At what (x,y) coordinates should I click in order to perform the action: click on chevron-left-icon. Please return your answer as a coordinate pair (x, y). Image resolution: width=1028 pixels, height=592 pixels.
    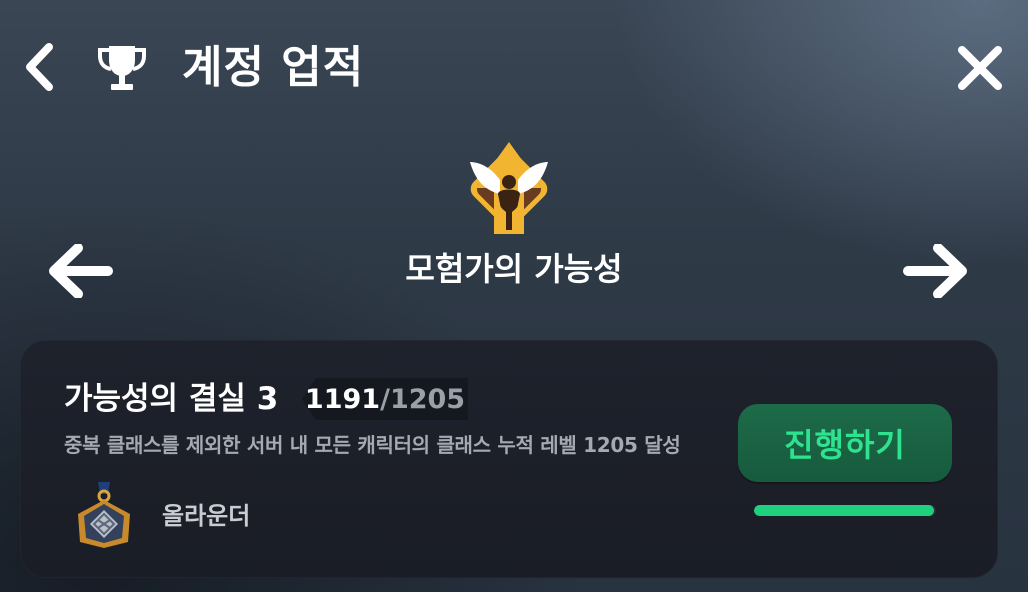
    Looking at the image, I should click on (39, 67).